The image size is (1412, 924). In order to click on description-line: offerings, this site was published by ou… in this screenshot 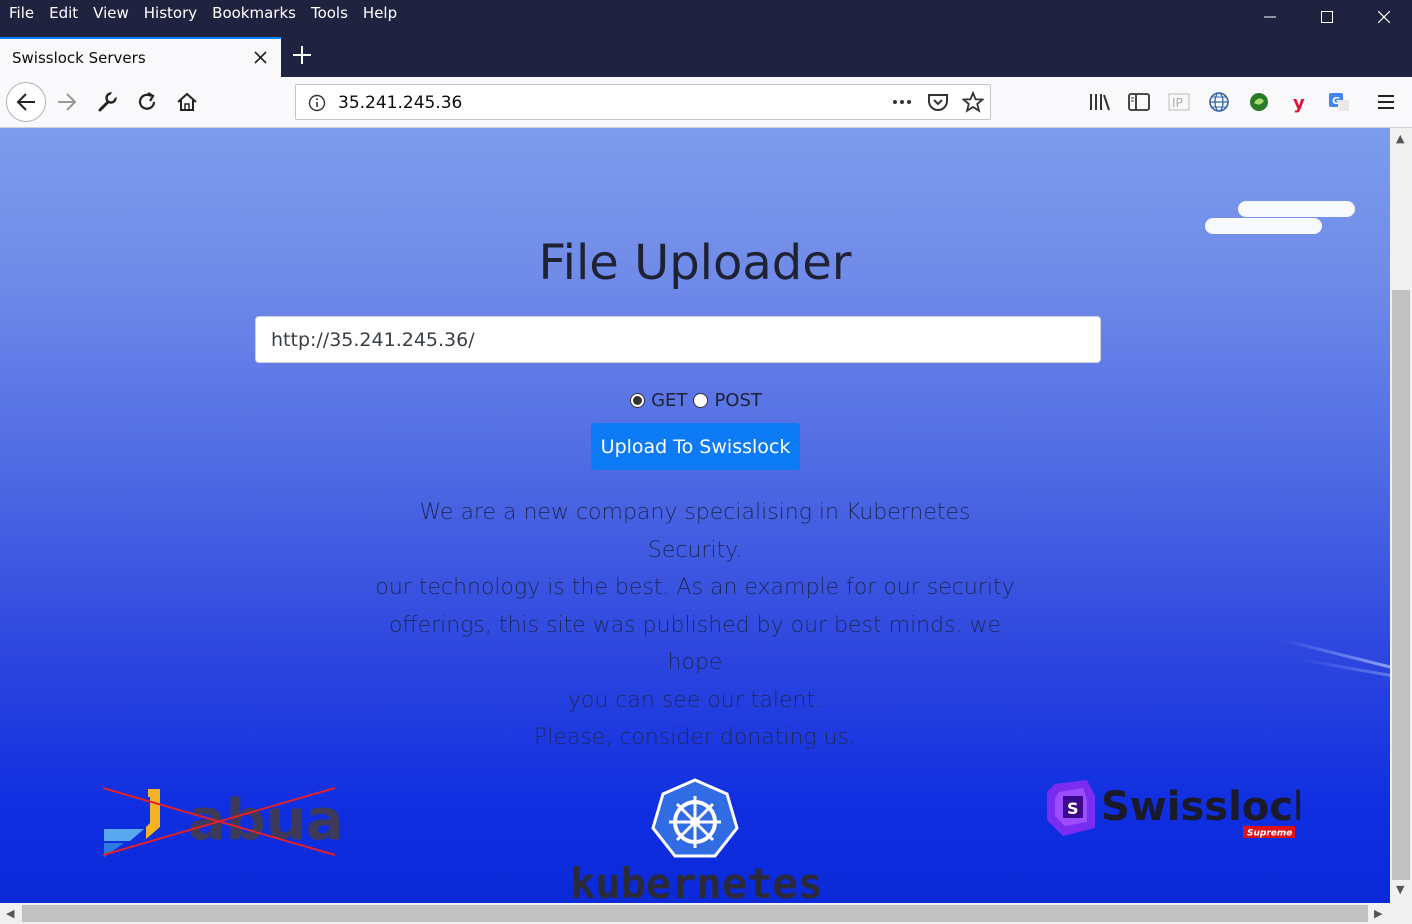, I will do `click(695, 644)`.